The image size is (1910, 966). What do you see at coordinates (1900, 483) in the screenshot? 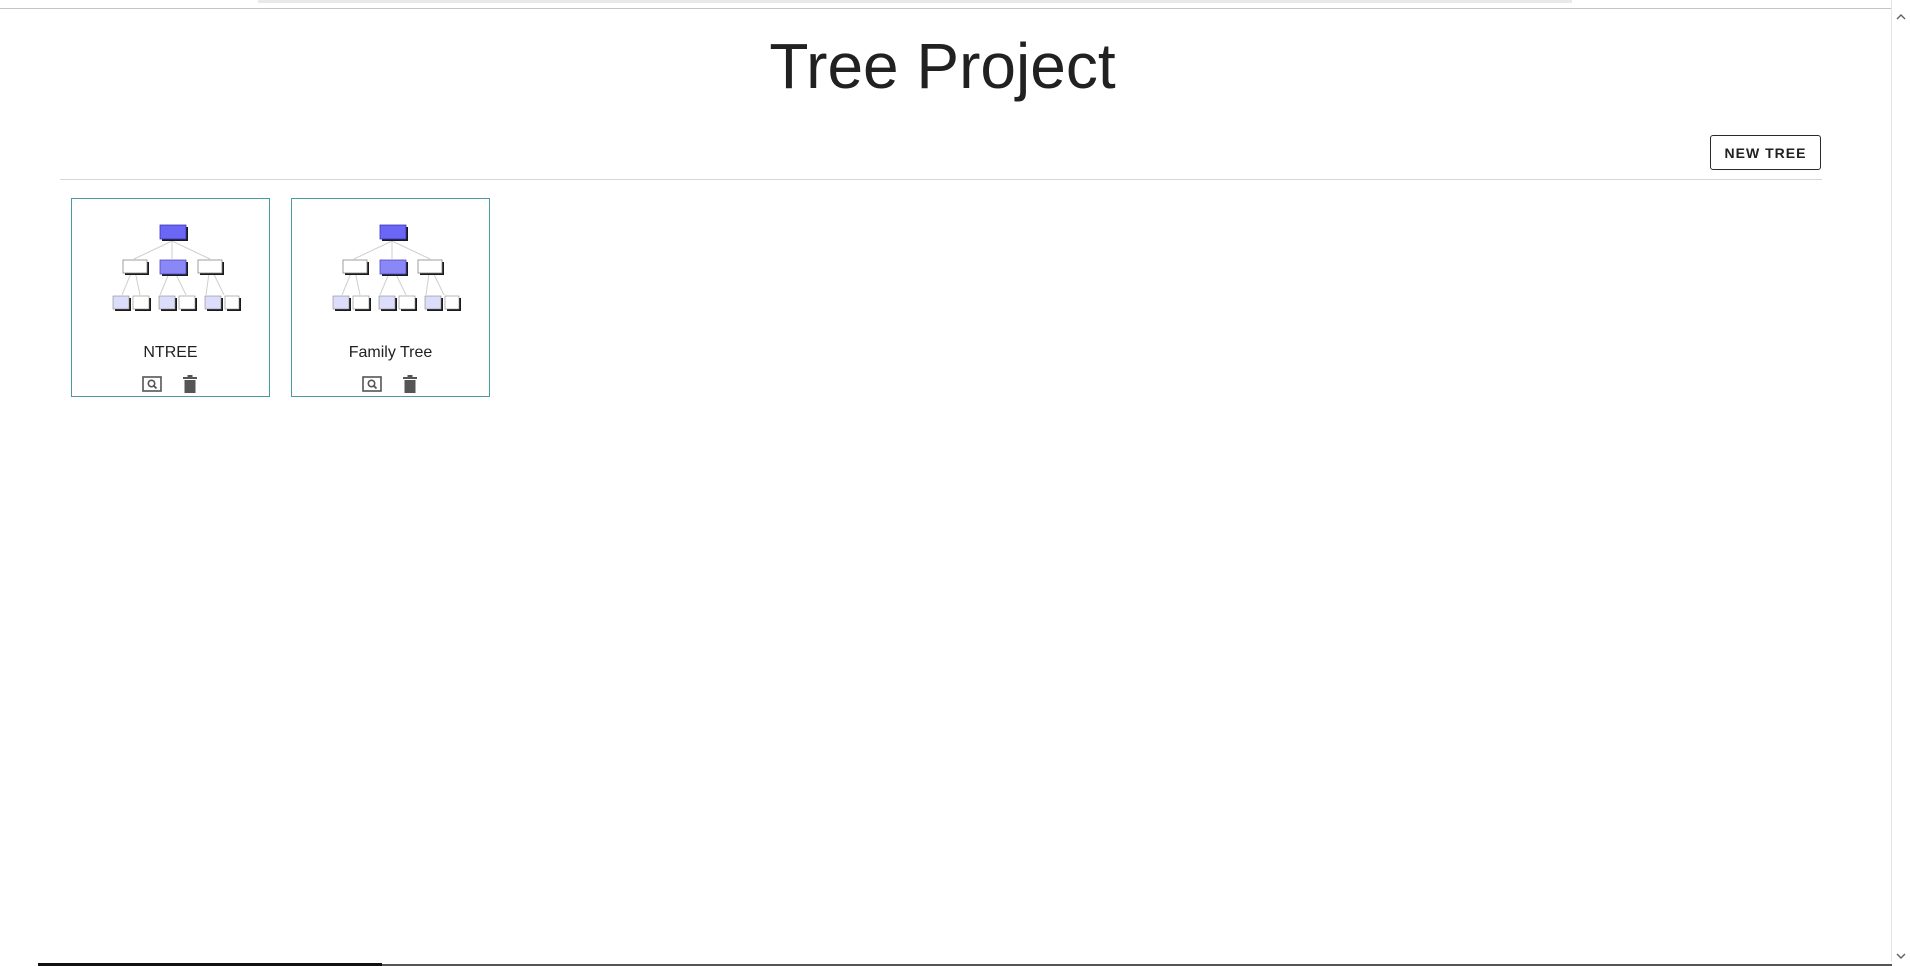
I see `vertical-scrollbar` at bounding box center [1900, 483].